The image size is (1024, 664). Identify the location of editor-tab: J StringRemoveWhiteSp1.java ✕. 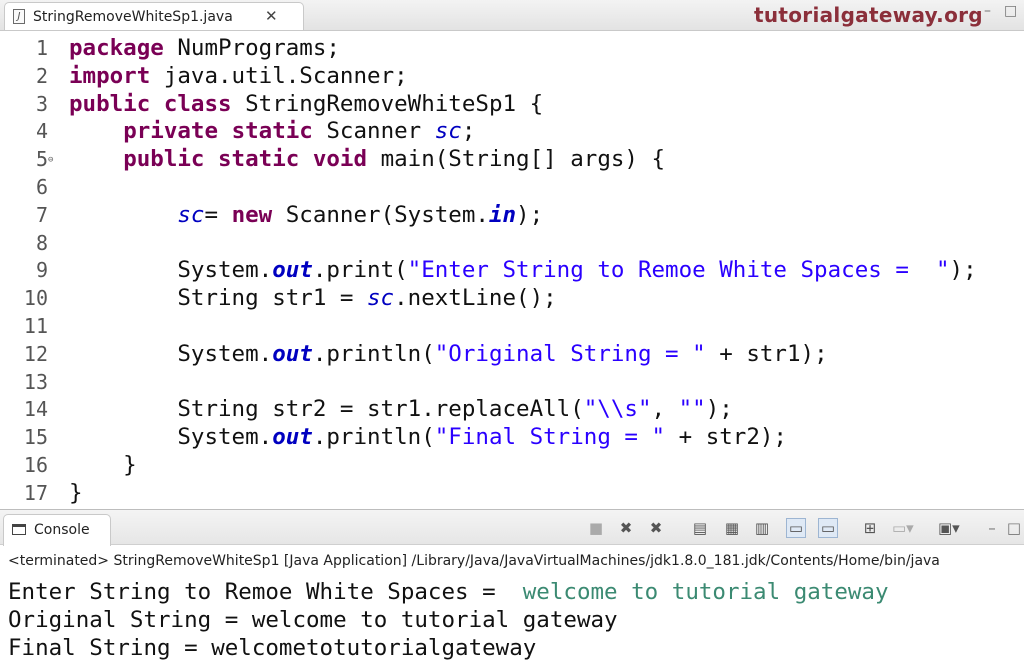
(154, 16).